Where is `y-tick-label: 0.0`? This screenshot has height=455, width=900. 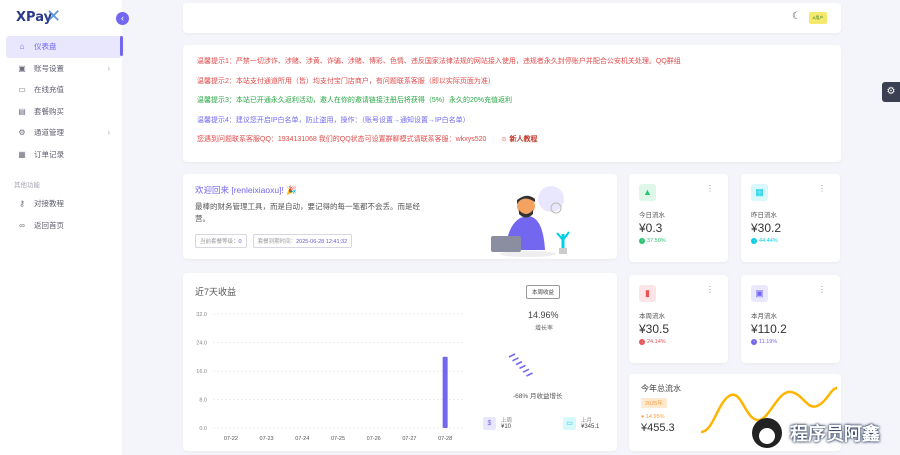 y-tick-label: 0.0 is located at coordinates (203, 429).